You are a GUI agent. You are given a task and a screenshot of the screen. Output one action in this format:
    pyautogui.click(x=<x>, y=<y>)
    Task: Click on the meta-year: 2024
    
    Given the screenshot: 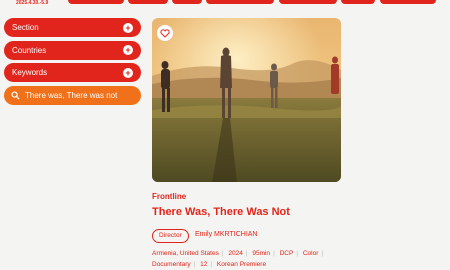 What is the action you would take?
    pyautogui.click(x=235, y=253)
    